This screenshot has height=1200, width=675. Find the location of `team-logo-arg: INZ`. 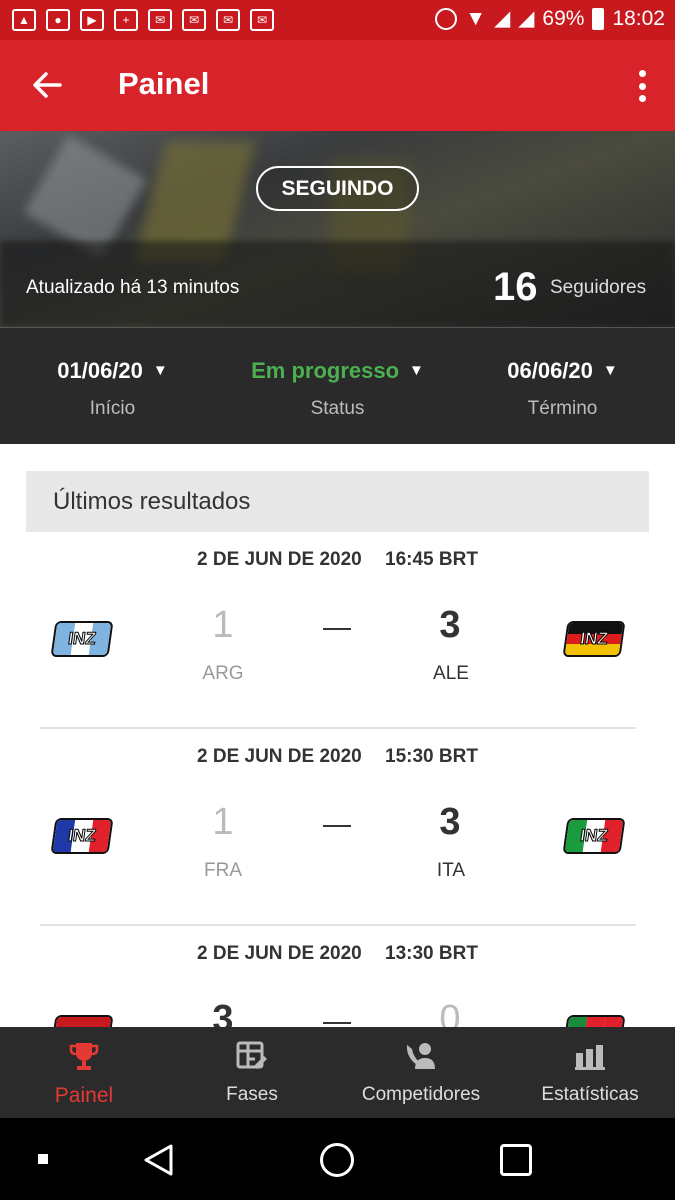

team-logo-arg: INZ is located at coordinates (82, 639).